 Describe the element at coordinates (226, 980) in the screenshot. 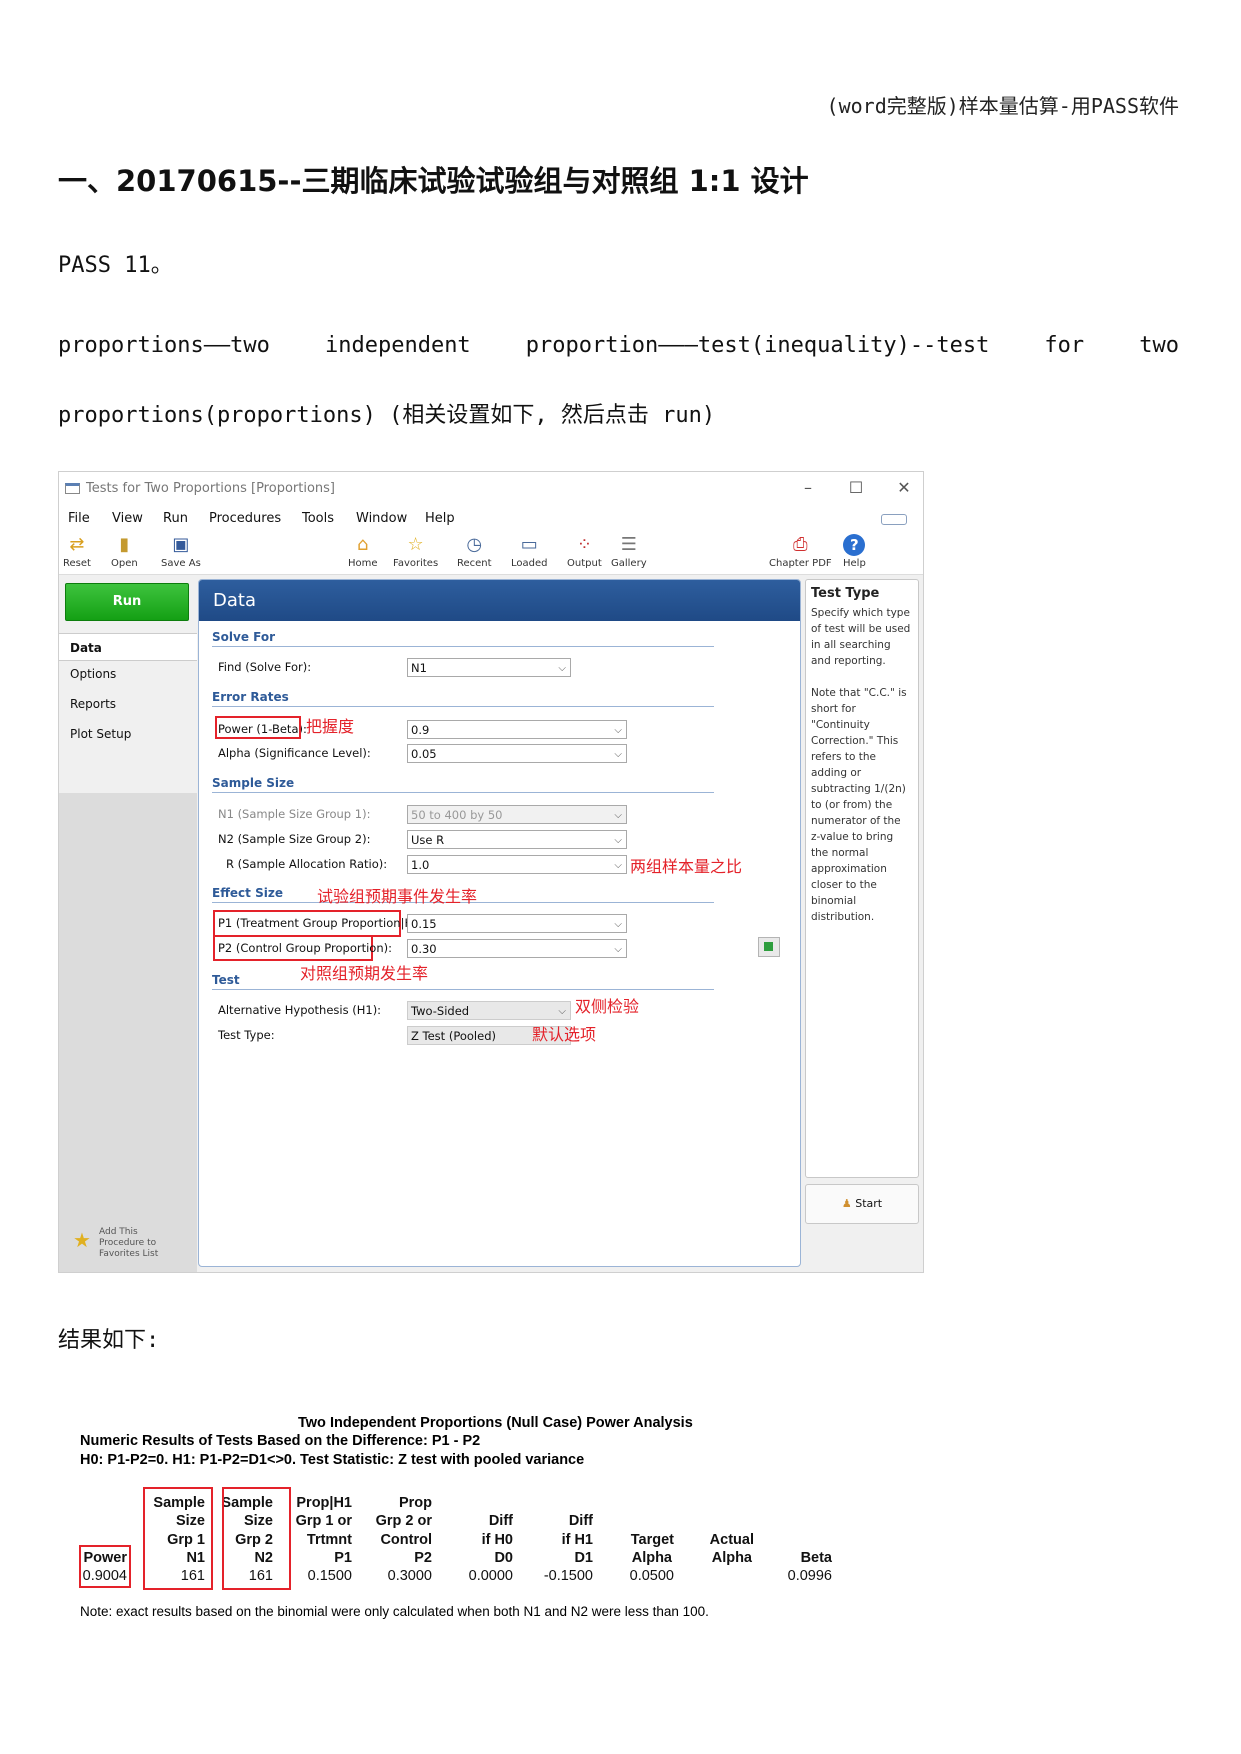

I see `section-test: Test` at that location.